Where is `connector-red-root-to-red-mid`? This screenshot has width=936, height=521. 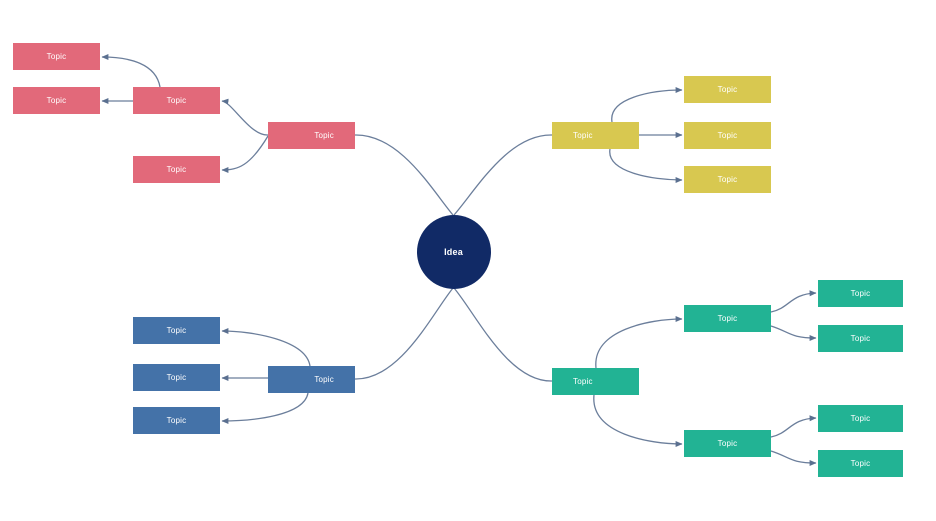
connector-red-root-to-red-mid is located at coordinates (245, 117).